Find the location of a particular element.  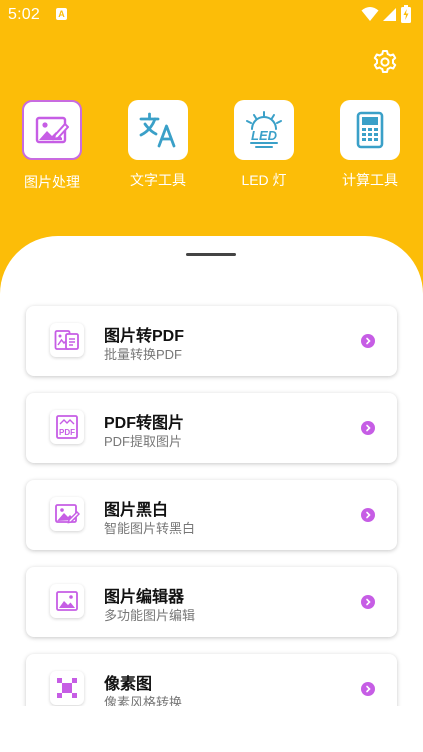

battery-icon is located at coordinates (406, 14).